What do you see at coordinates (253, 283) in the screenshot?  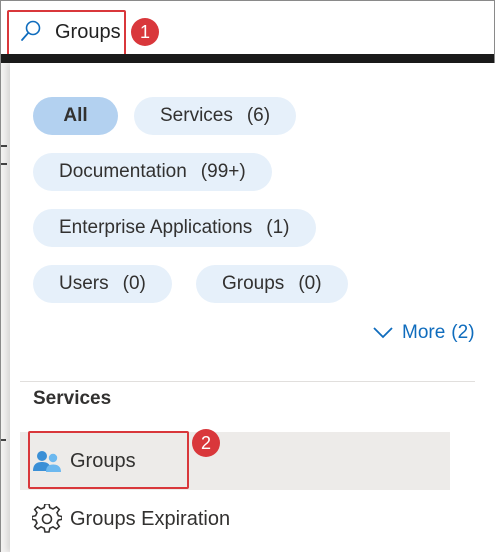 I see `filter-groups-label: Groups` at bounding box center [253, 283].